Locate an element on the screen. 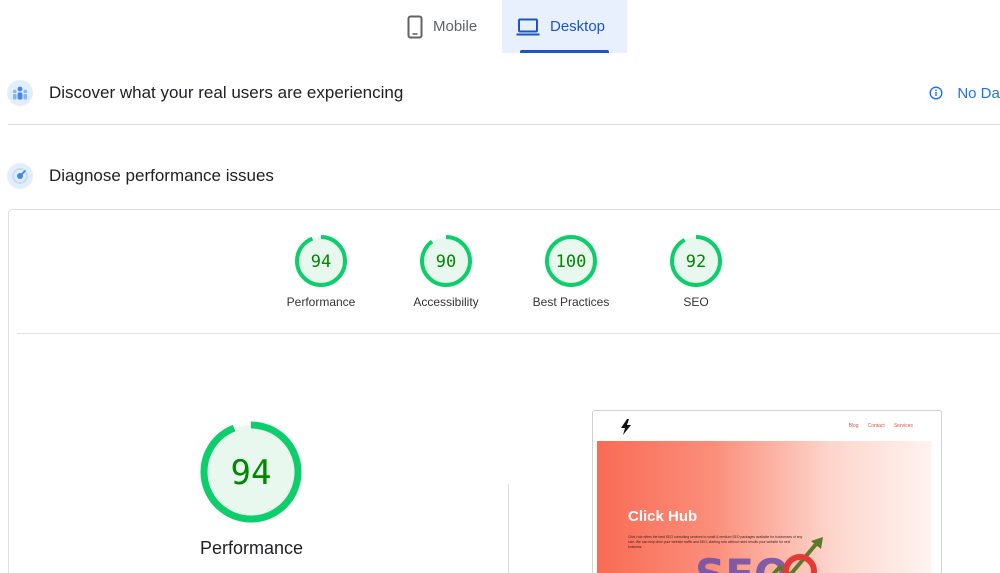  screenshot-brand: Click Hub is located at coordinates (663, 516).